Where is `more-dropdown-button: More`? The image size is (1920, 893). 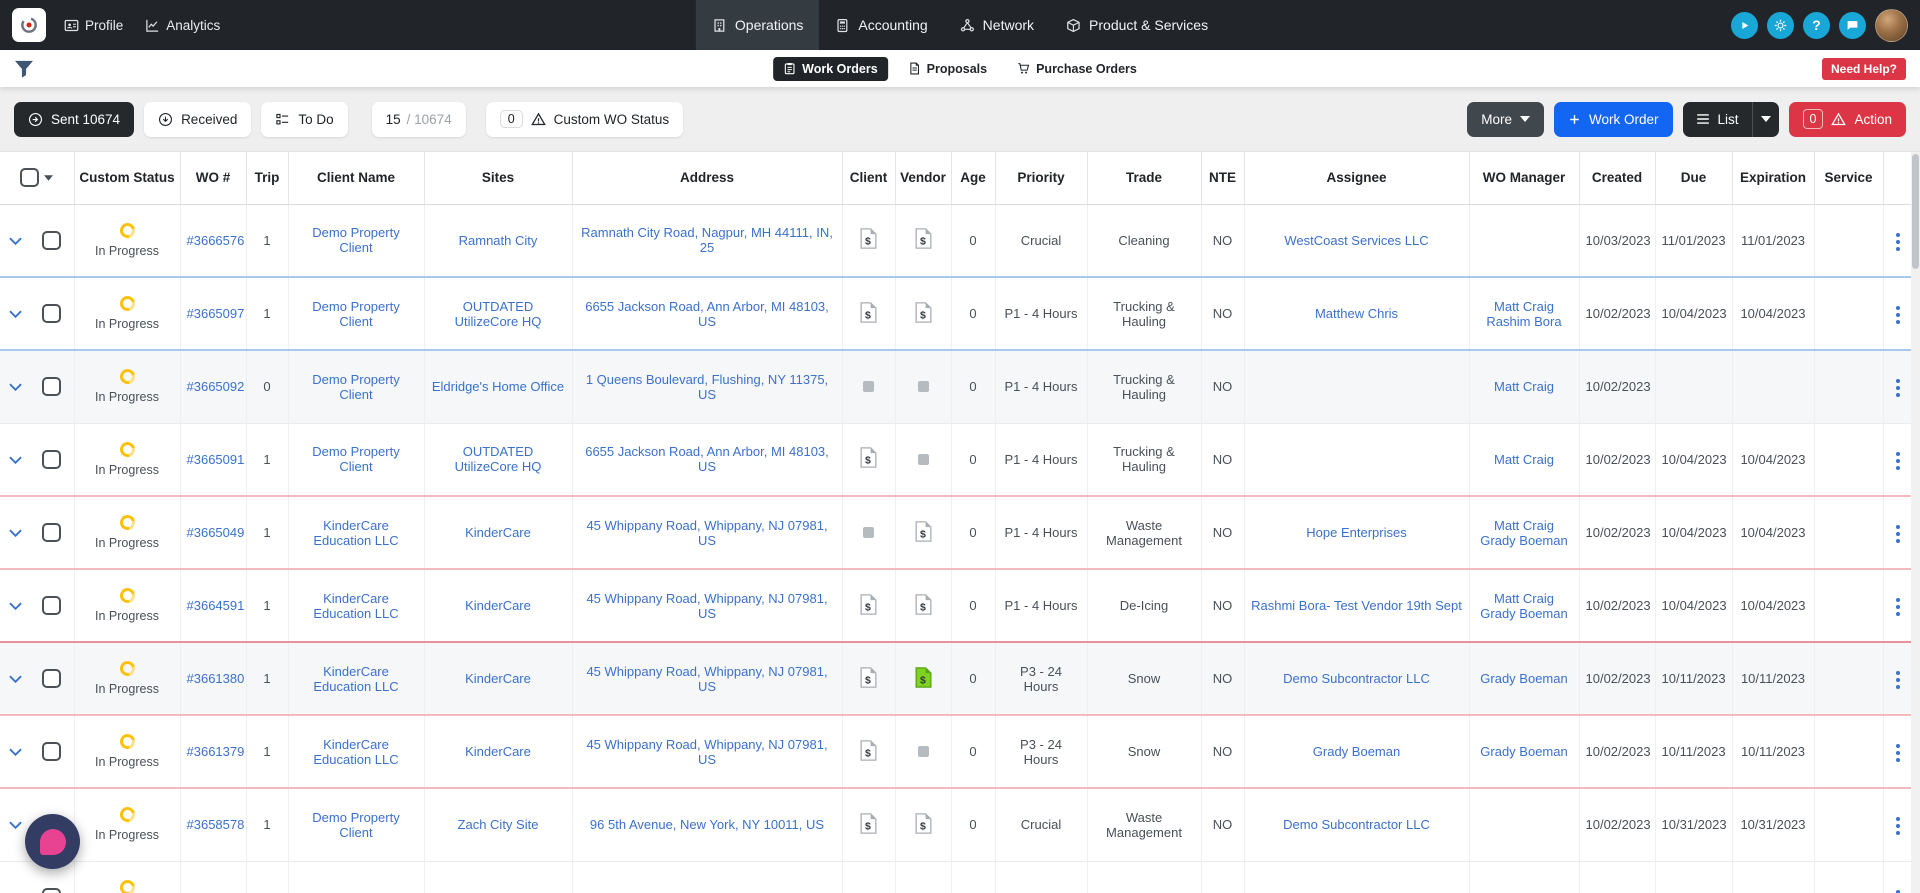 more-dropdown-button: More is located at coordinates (1505, 119).